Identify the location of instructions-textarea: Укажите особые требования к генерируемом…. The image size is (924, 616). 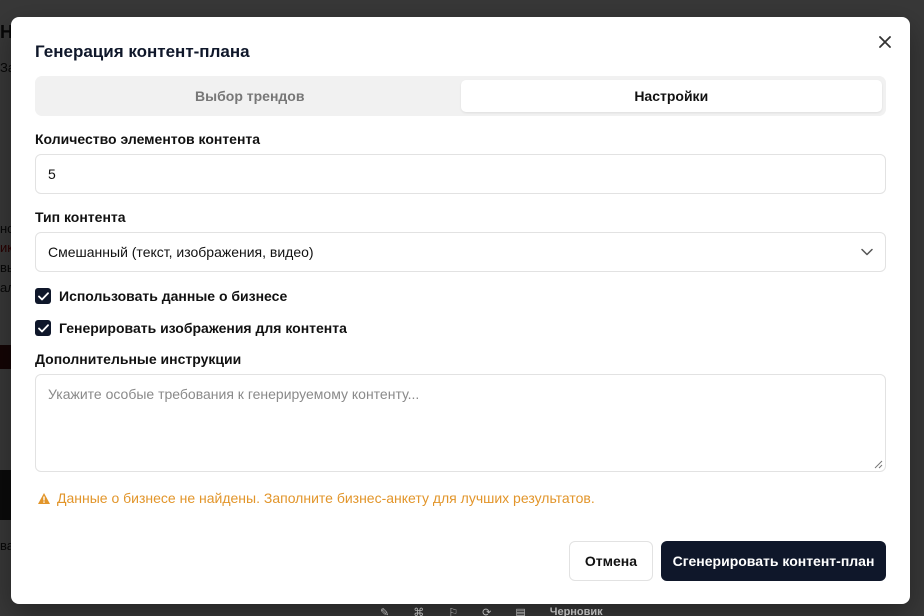
(460, 423).